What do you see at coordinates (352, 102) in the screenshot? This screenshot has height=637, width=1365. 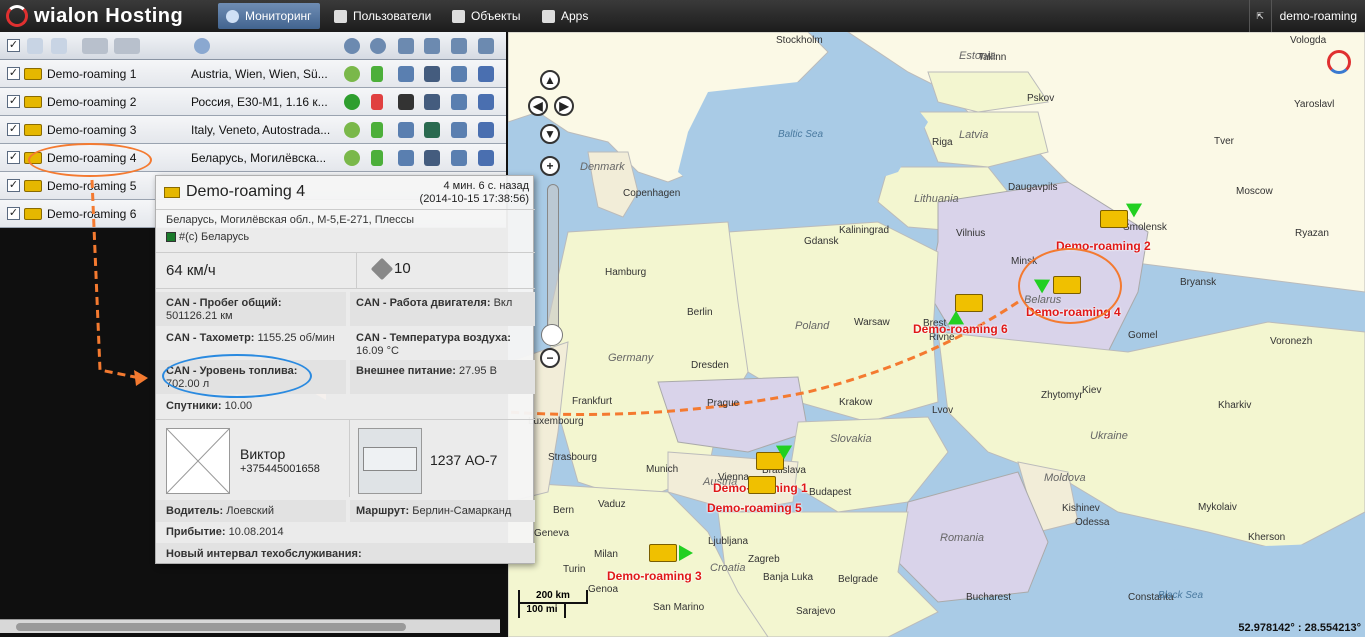 I see `motion-state-icon` at bounding box center [352, 102].